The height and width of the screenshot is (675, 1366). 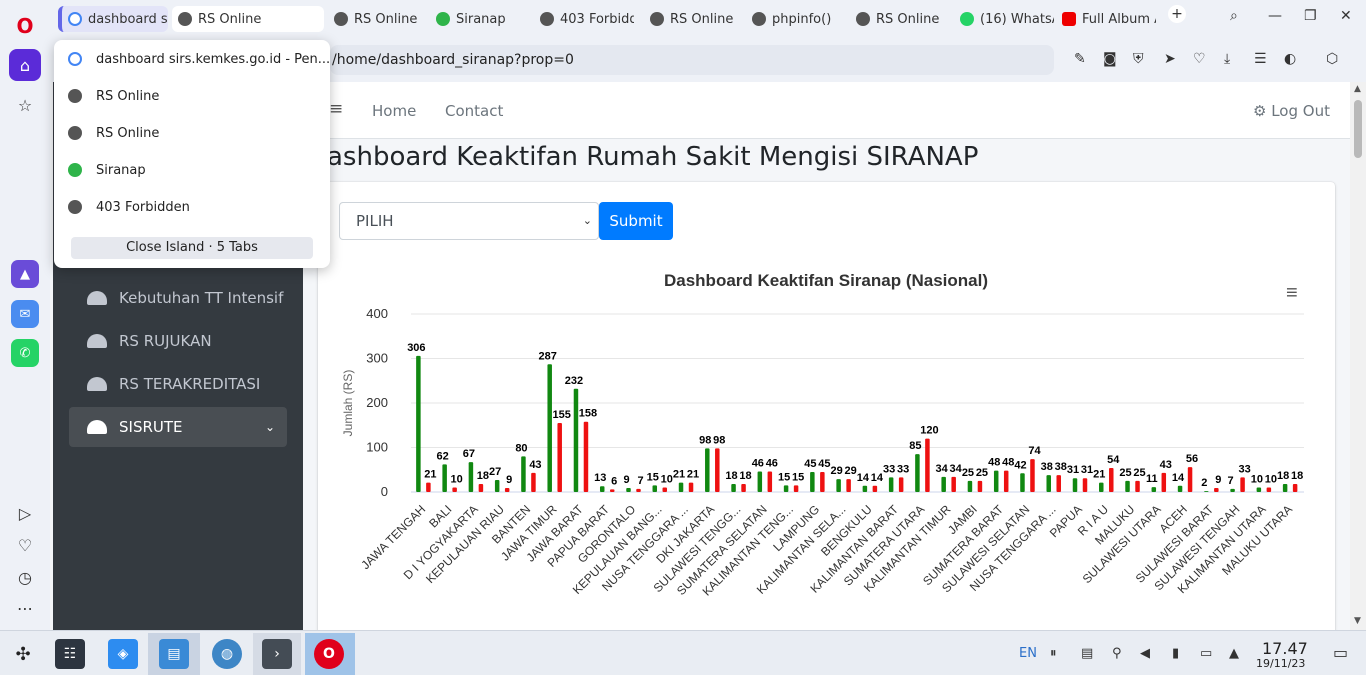 What do you see at coordinates (1234, 653) in the screenshot?
I see `tray-expand-icon: ▲` at bounding box center [1234, 653].